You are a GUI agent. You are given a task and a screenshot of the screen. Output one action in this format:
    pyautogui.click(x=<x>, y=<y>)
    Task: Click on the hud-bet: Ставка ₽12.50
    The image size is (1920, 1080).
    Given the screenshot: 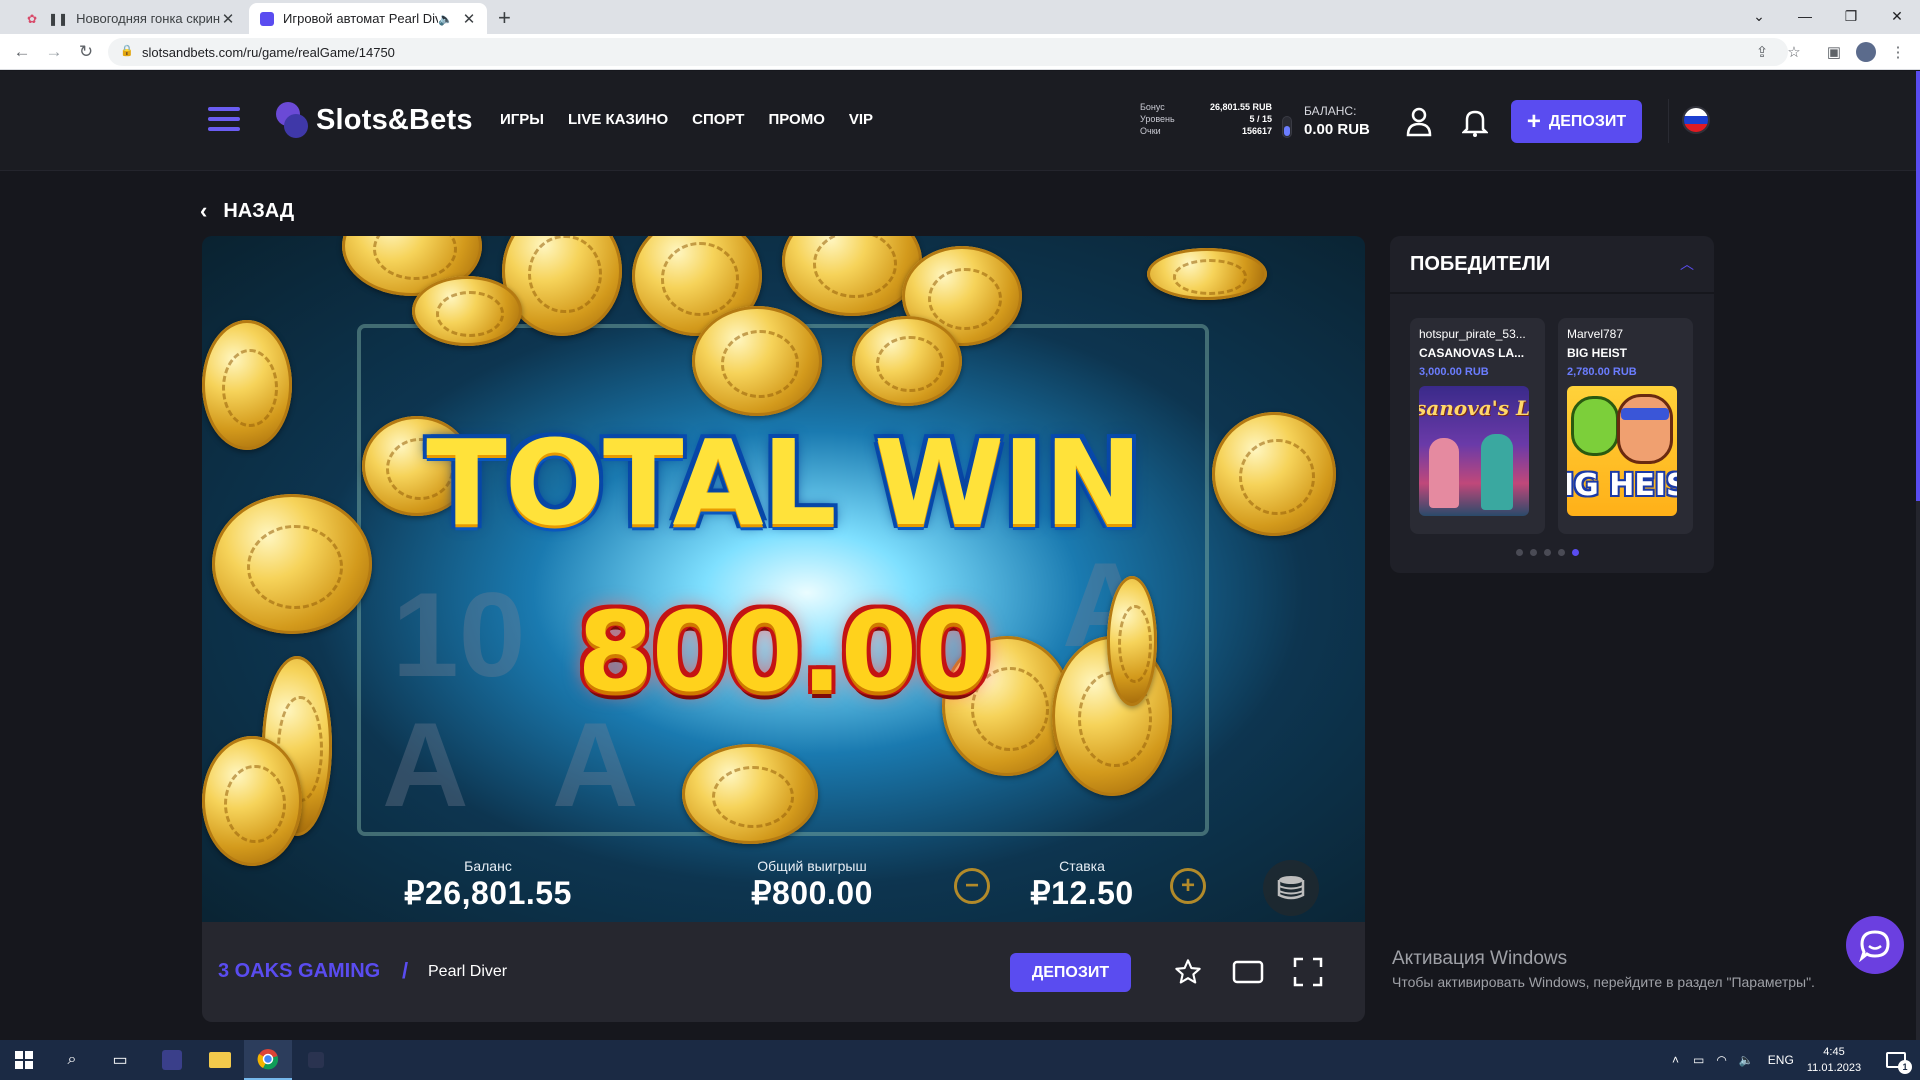 What is the action you would take?
    pyautogui.click(x=1082, y=885)
    